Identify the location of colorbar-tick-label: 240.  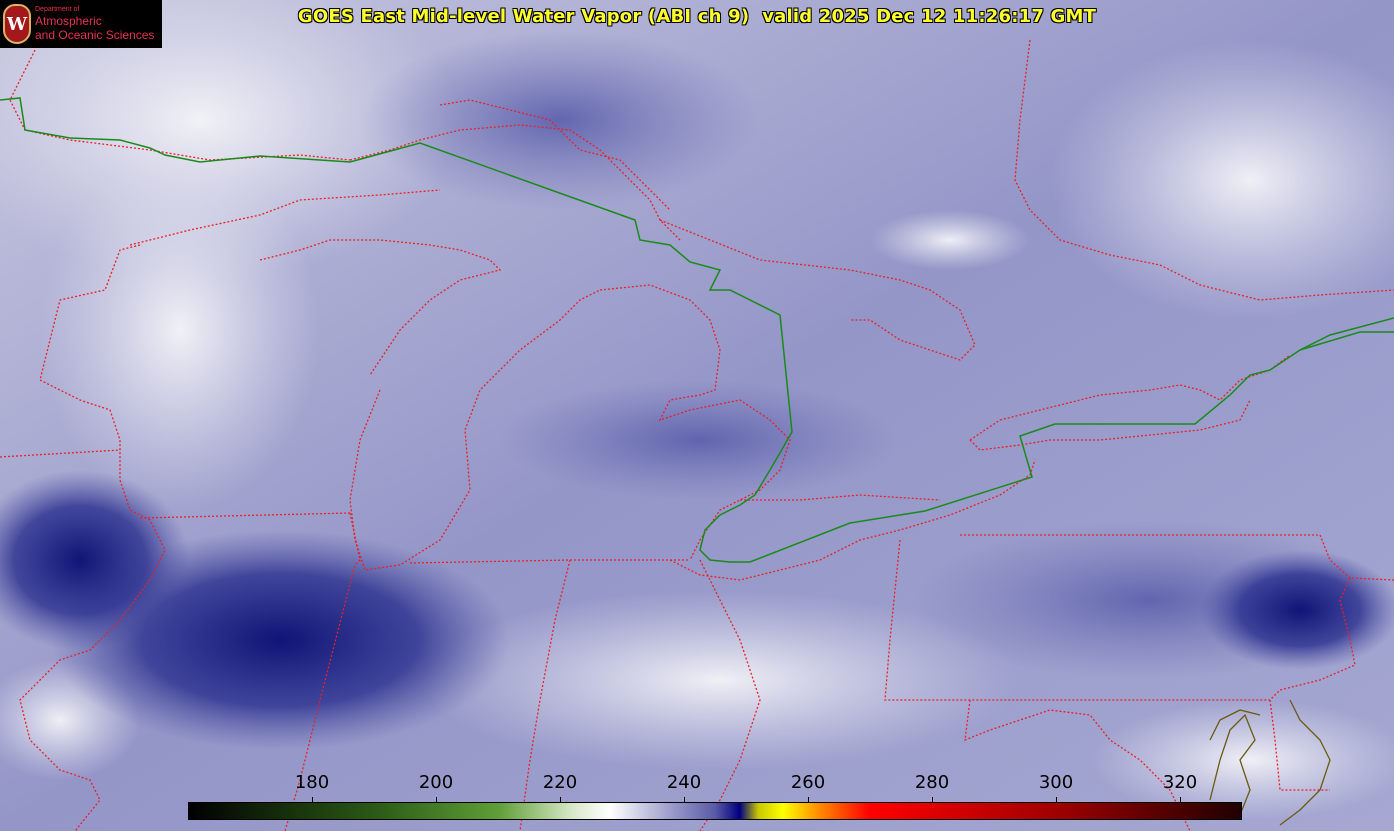
(684, 782).